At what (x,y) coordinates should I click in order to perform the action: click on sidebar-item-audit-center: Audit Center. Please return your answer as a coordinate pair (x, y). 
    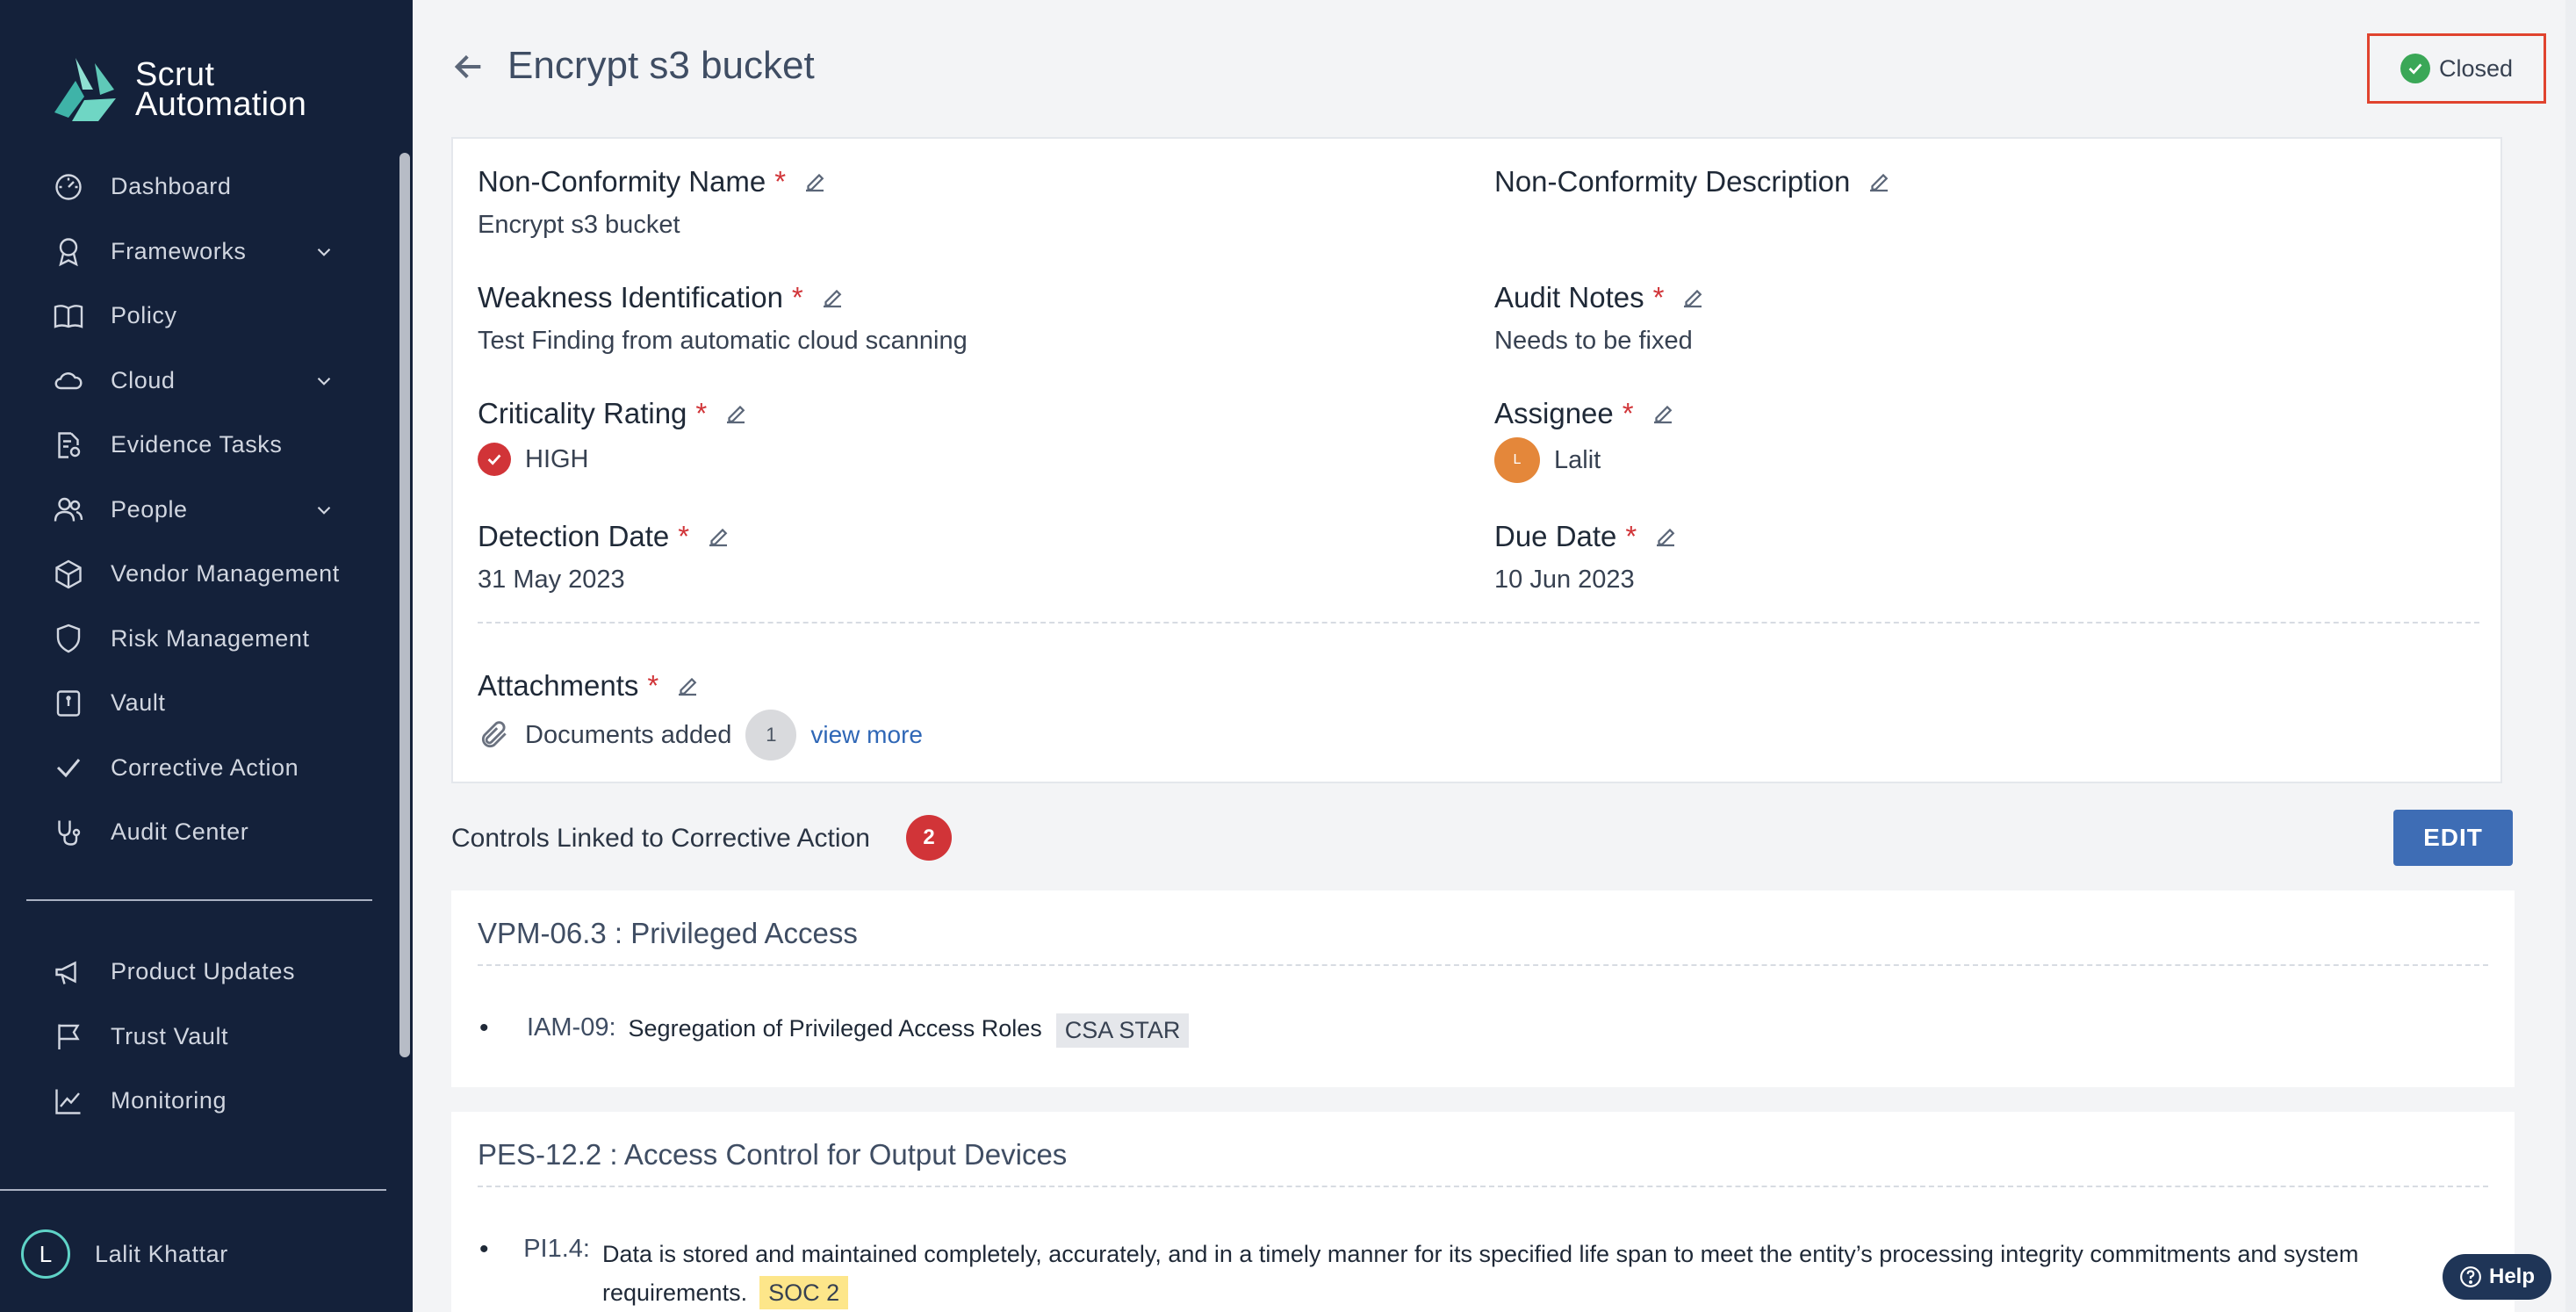
    Looking at the image, I should click on (197, 832).